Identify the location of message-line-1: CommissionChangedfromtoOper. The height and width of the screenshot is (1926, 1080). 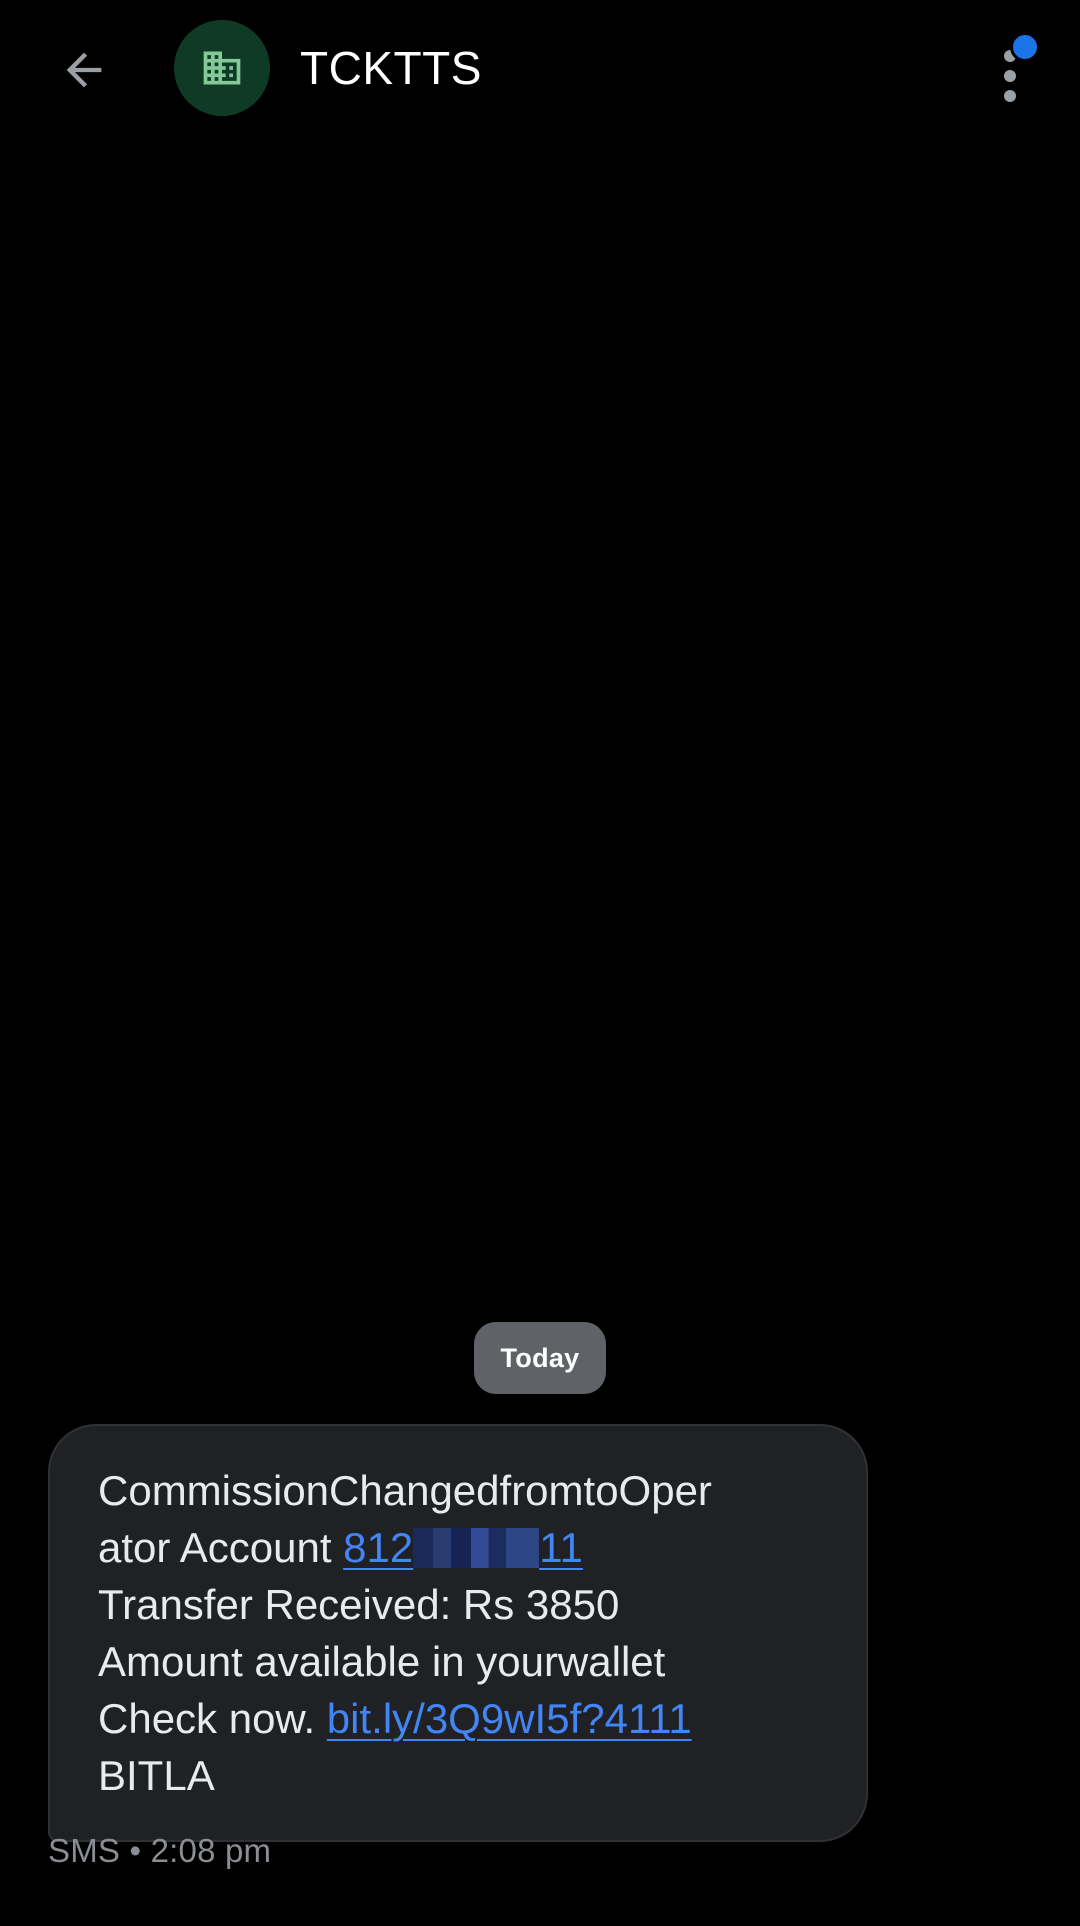
(405, 1490).